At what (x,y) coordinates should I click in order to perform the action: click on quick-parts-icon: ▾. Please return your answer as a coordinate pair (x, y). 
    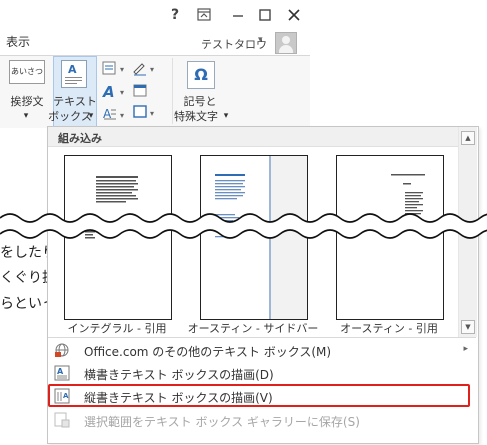
    Looking at the image, I should click on (113, 68).